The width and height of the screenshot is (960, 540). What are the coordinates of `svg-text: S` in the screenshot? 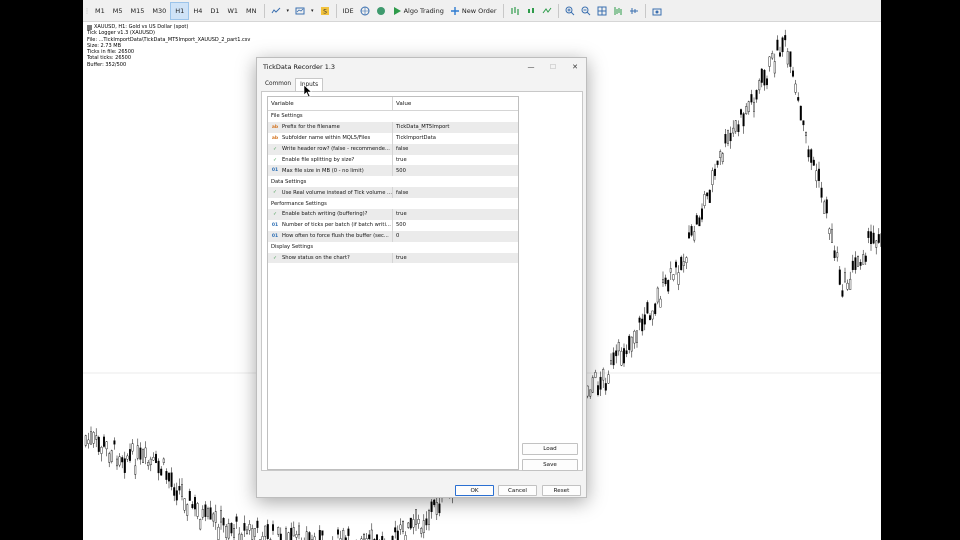 It's located at (325, 11).